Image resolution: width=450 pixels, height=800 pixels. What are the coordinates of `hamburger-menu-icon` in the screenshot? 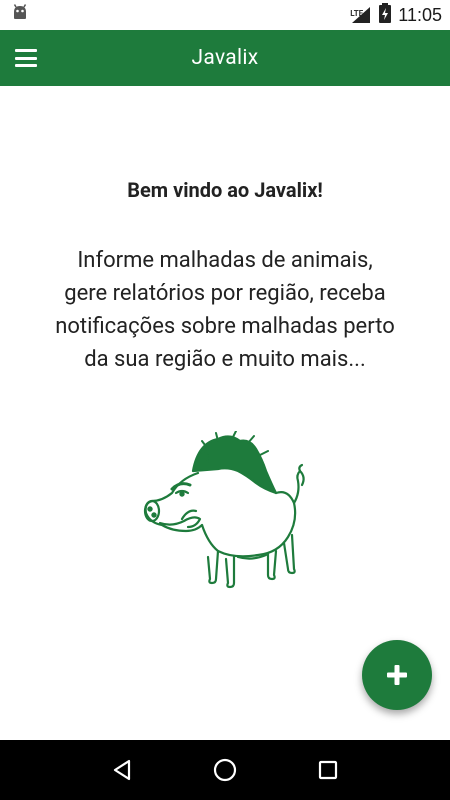 It's located at (26, 58).